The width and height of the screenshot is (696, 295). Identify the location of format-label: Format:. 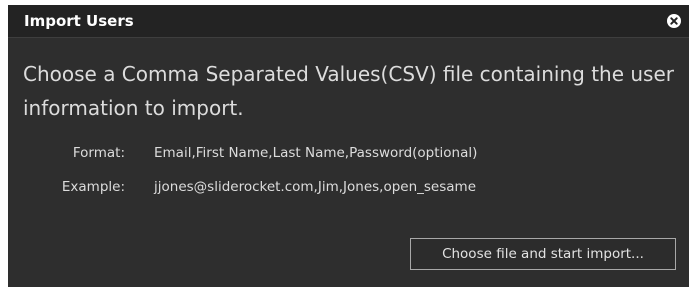
(98, 153).